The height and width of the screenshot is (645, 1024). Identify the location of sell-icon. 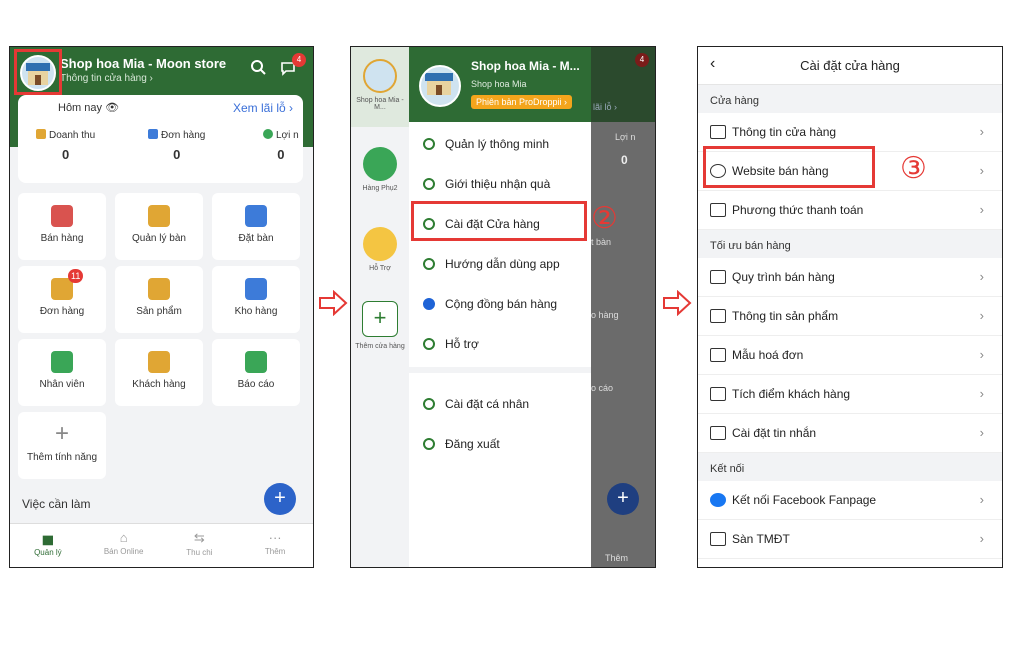
(62, 216).